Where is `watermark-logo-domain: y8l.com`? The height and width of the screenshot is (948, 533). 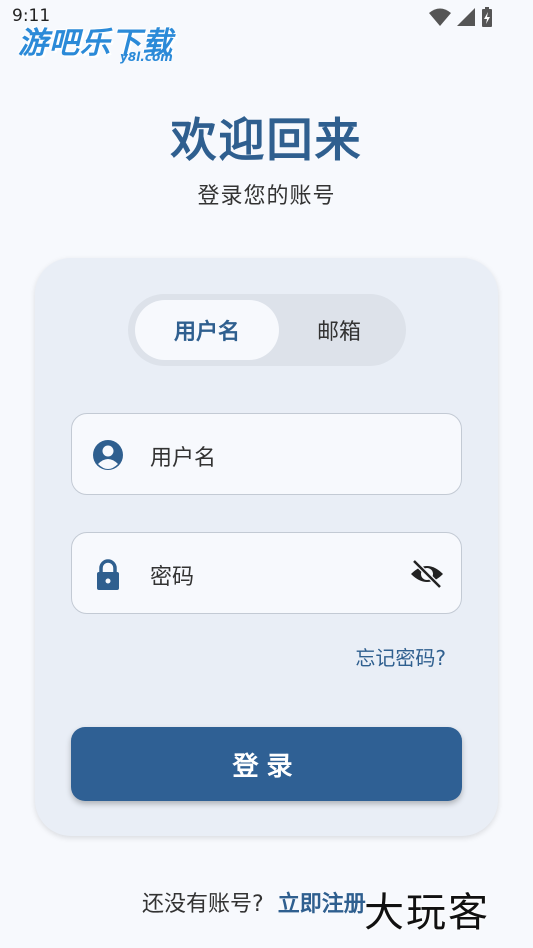
watermark-logo-domain: y8l.com is located at coordinates (146, 57).